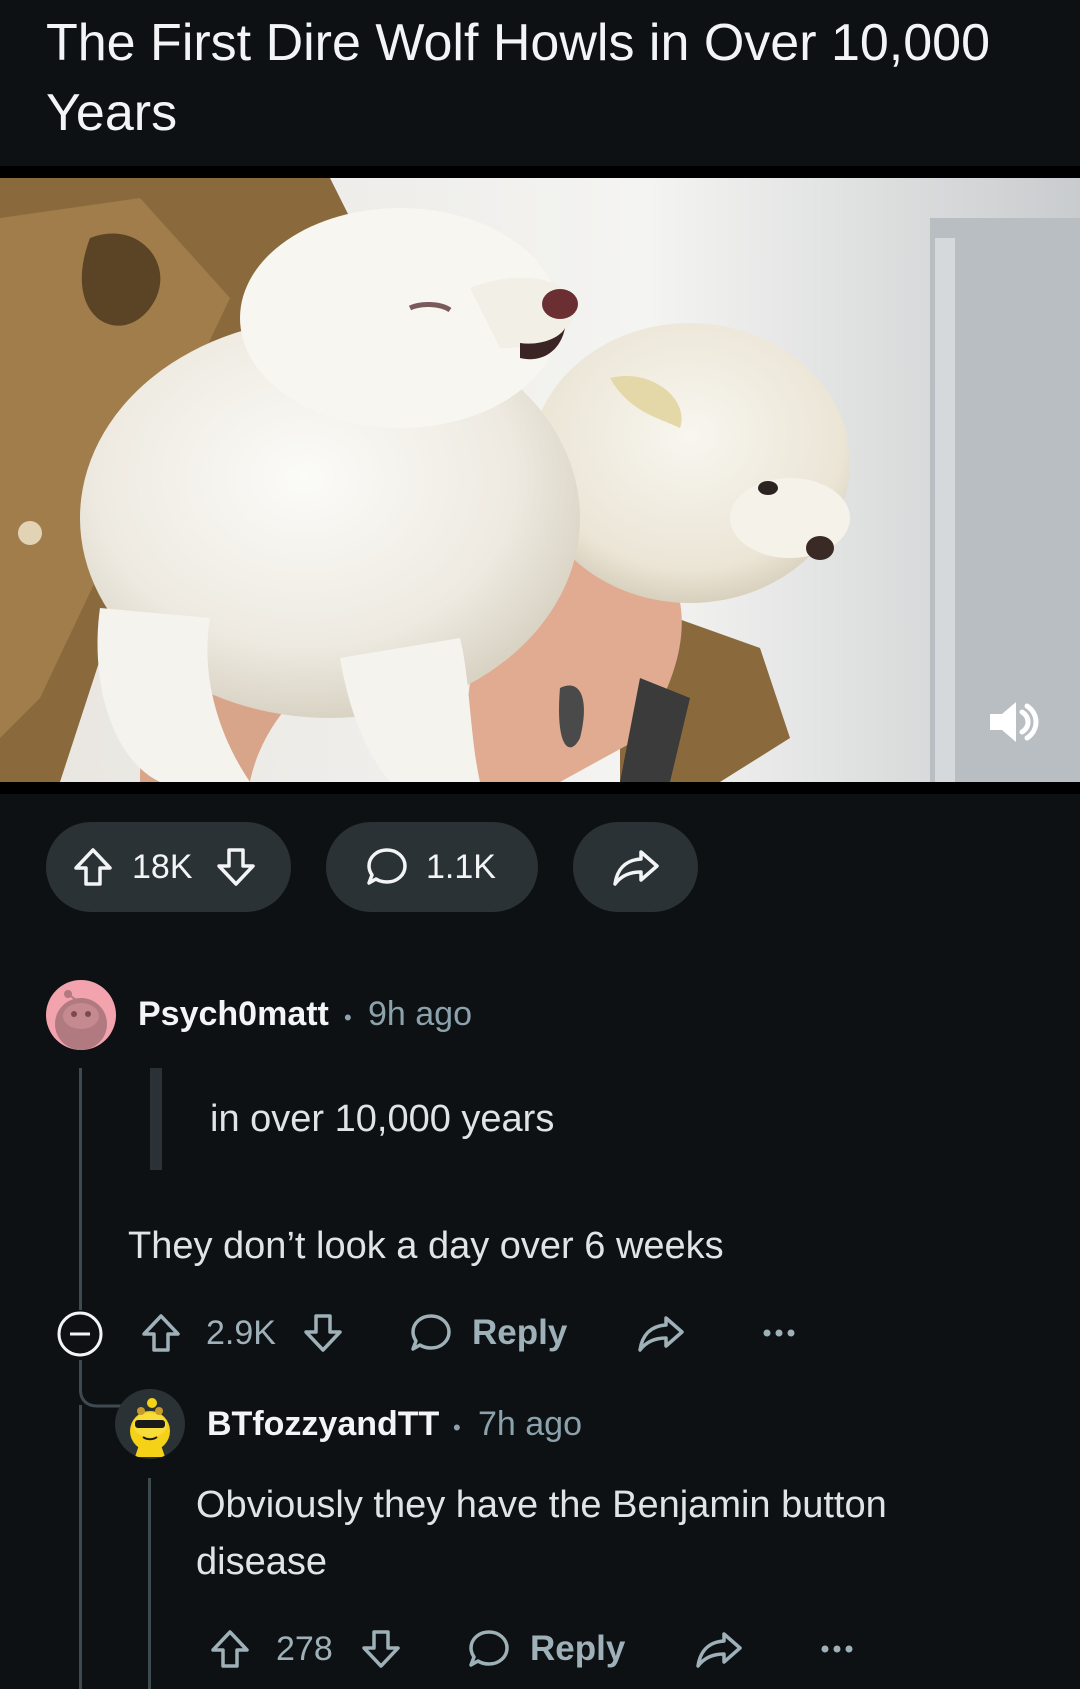  I want to click on comment-body: They don’t look a day over 6 weeks, so click(426, 1246).